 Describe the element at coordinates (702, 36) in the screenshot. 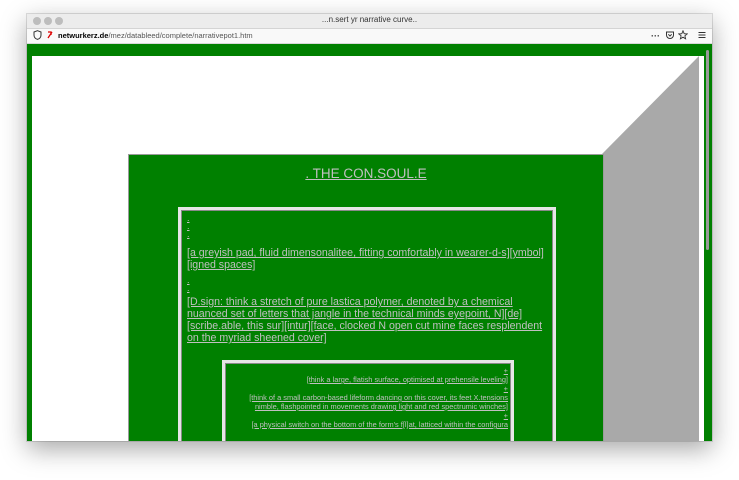

I see `menu-icon` at that location.